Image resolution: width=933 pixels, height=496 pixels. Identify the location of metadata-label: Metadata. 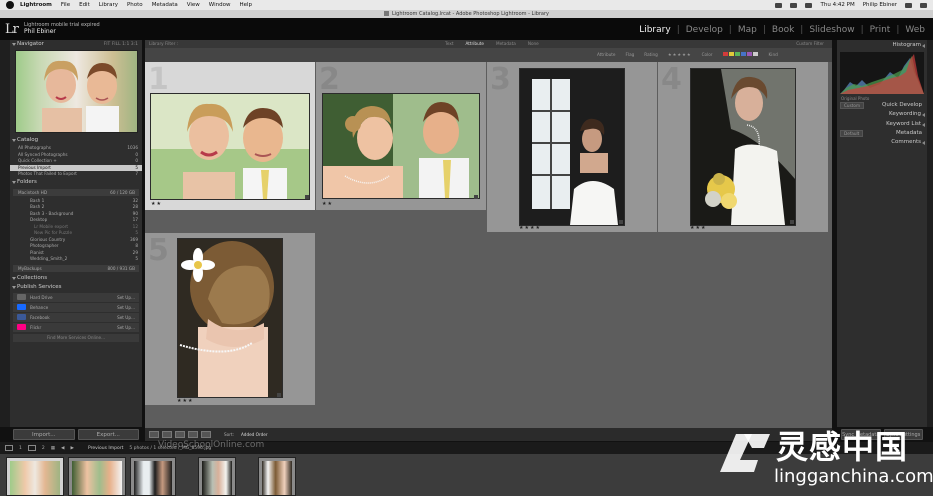
(909, 133).